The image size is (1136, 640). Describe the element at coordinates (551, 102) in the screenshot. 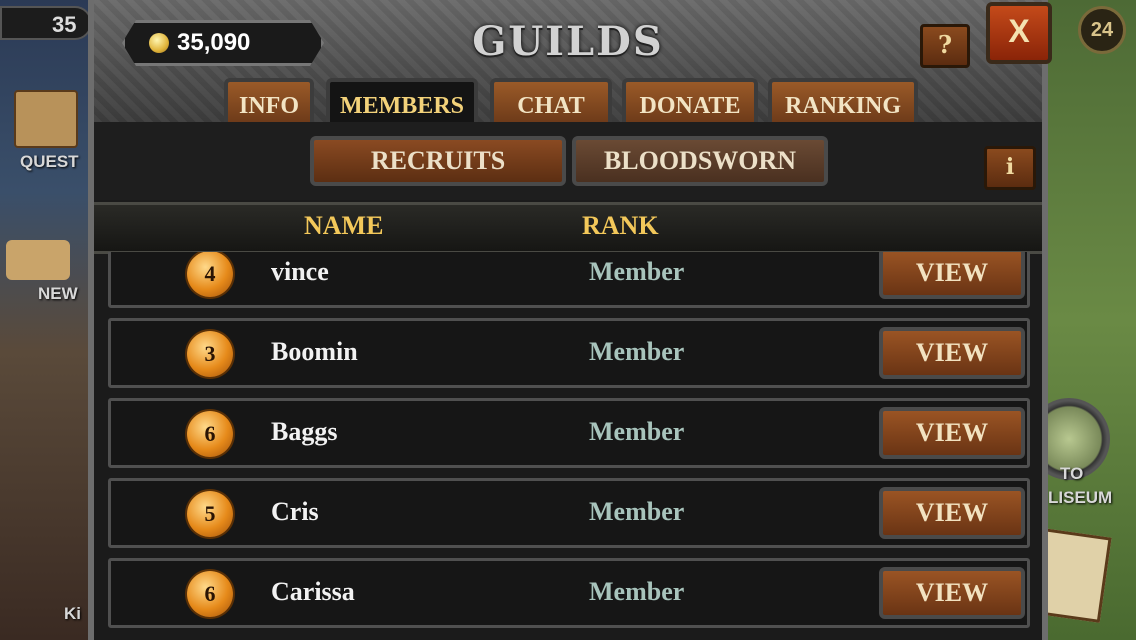

I see `tab-chat: CHAT` at that location.